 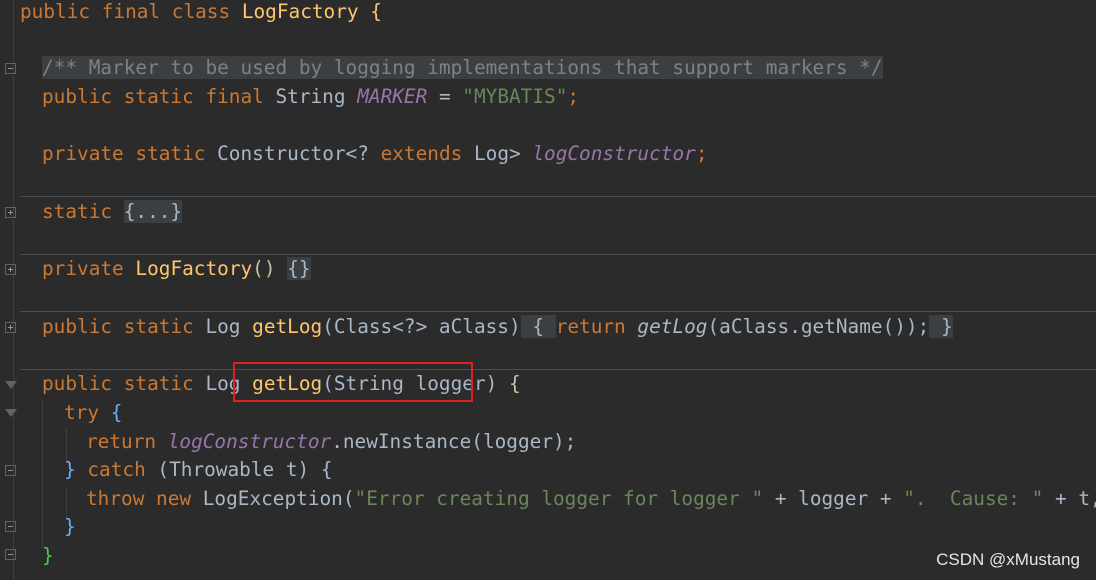 What do you see at coordinates (125, 11) in the screenshot?
I see `keyword: public final class` at bounding box center [125, 11].